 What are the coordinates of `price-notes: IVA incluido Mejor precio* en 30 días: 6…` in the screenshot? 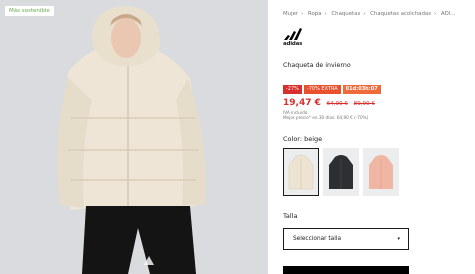 It's located at (325, 115).